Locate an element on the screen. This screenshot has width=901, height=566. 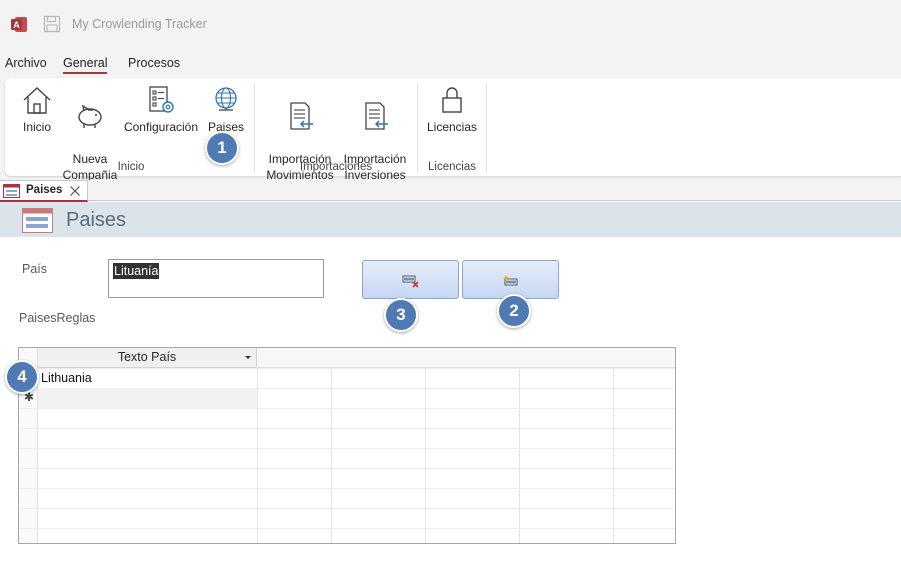
group-label-importaciones: Importaciones is located at coordinates (336, 167).